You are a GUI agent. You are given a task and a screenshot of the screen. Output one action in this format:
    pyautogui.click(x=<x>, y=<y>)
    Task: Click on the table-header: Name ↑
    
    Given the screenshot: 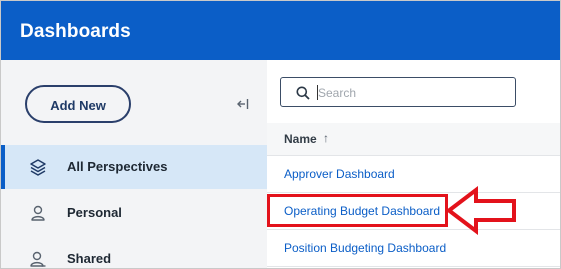 What is the action you would take?
    pyautogui.click(x=413, y=139)
    